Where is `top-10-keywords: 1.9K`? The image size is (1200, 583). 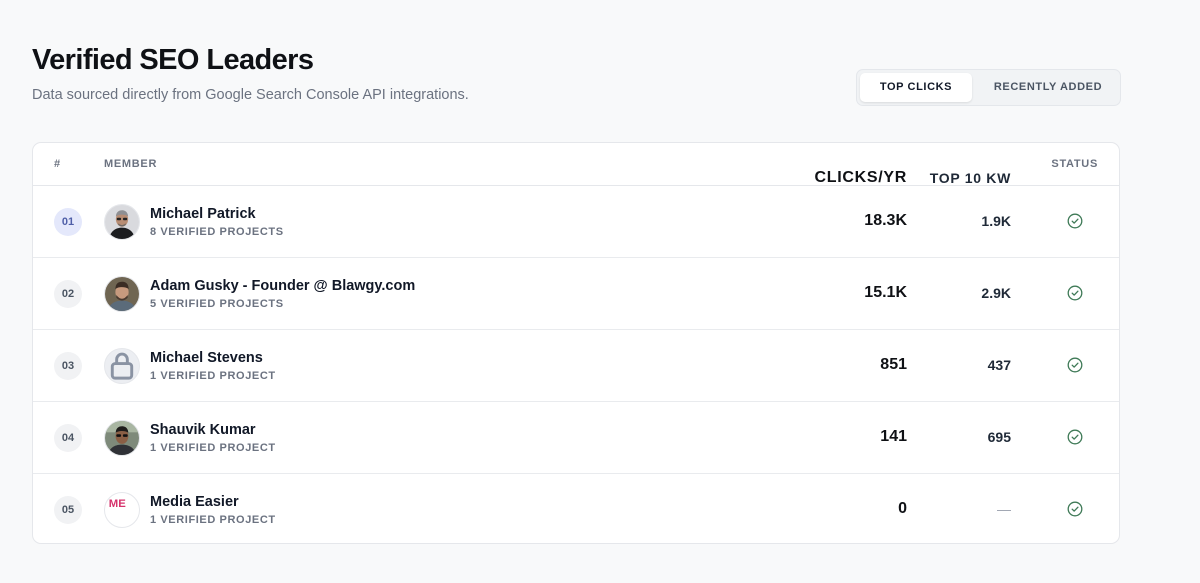
top-10-keywords: 1.9K is located at coordinates (996, 221).